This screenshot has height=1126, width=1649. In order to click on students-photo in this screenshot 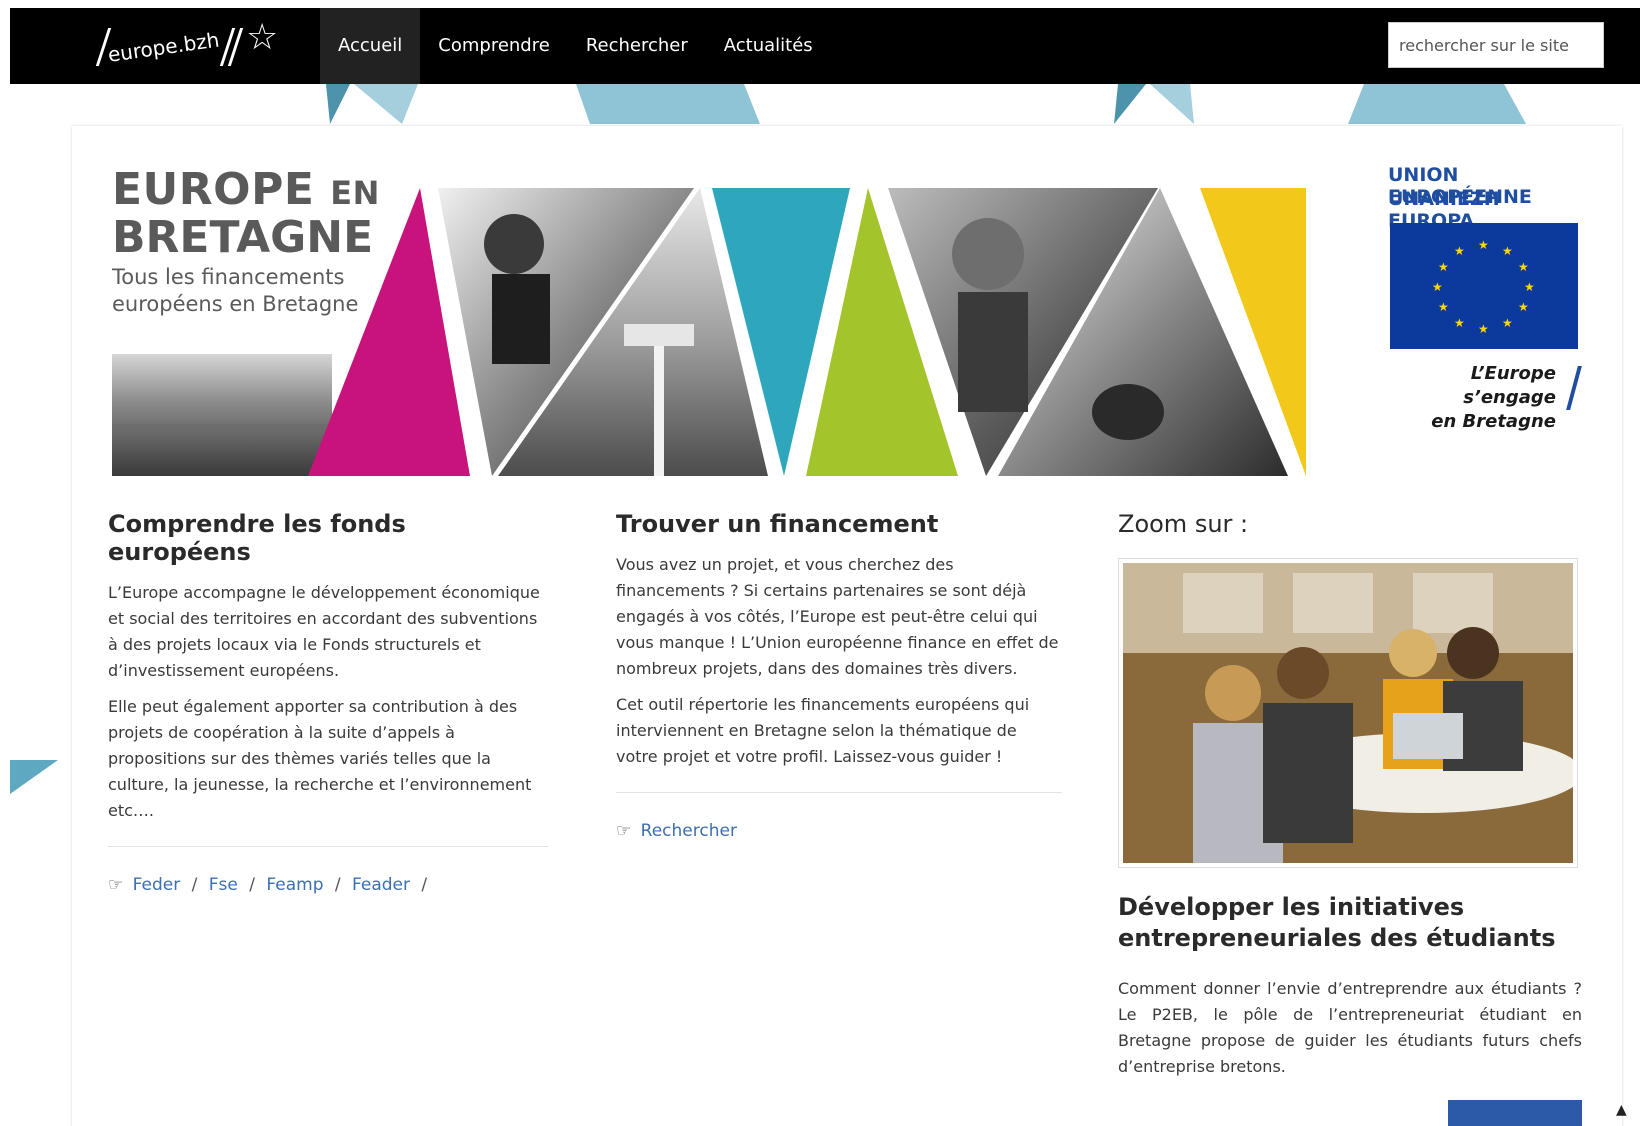, I will do `click(1353, 713)`.